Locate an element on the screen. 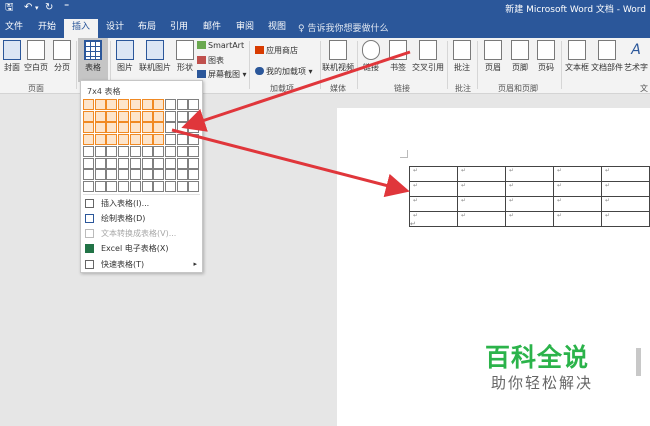 The height and width of the screenshot is (426, 650). tab-file: 文件 is located at coordinates (14, 27).